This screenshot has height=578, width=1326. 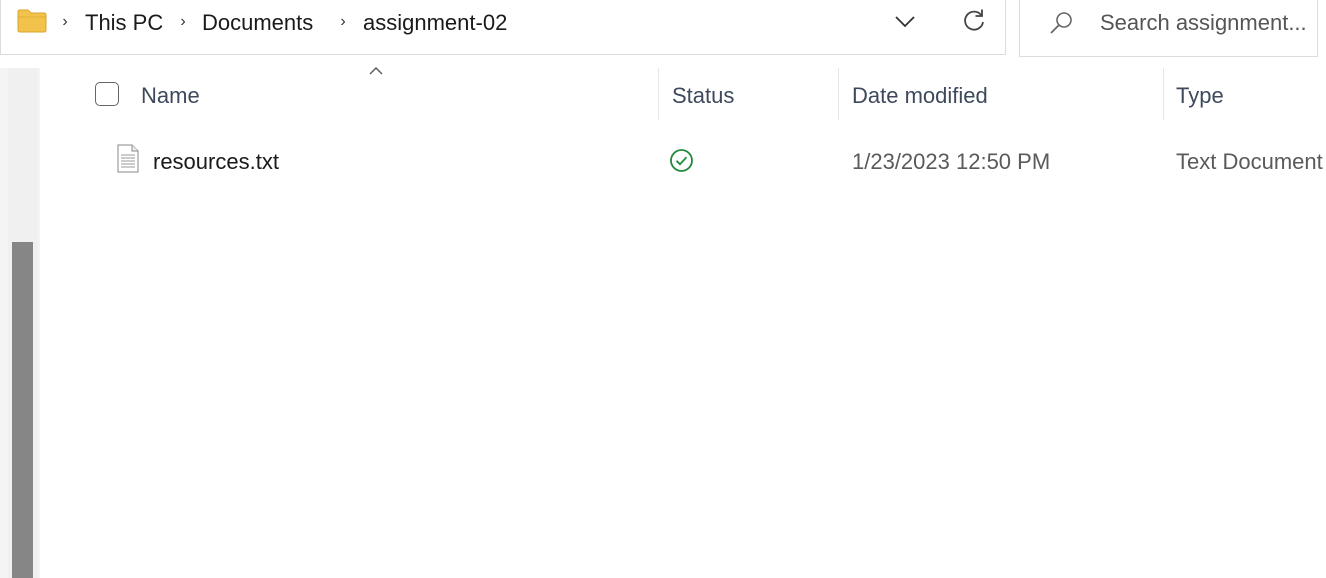 I want to click on file-date-modified: 1/23/2023 12:50 PM, so click(x=951, y=161).